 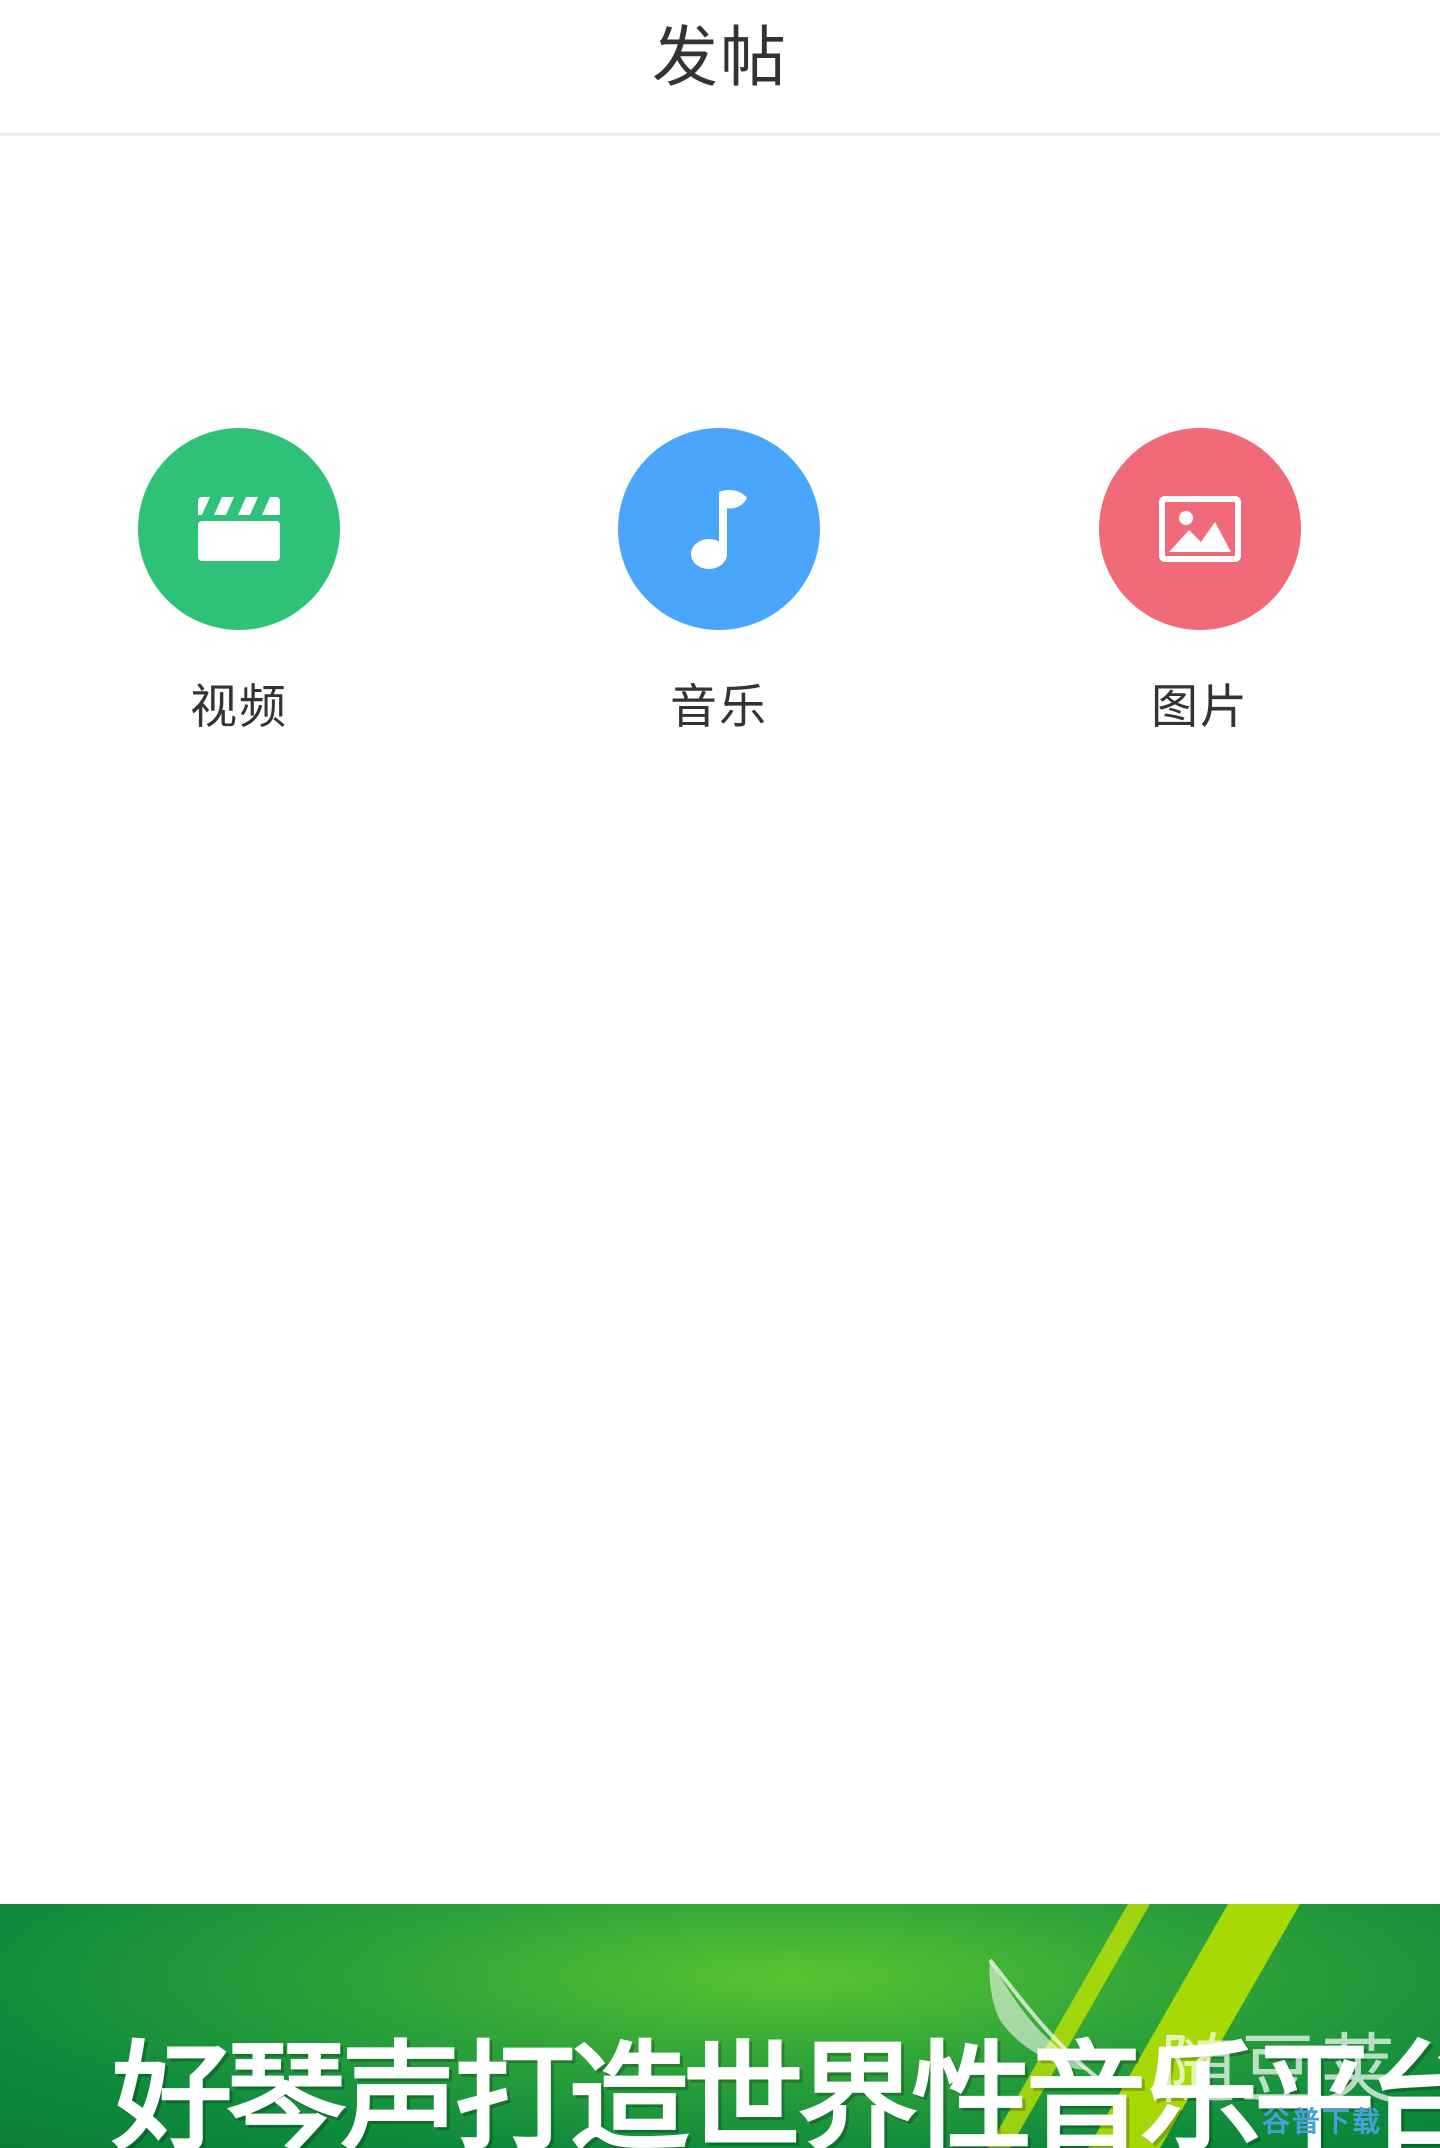 I want to click on top-bar: 发帖, so click(x=720, y=68).